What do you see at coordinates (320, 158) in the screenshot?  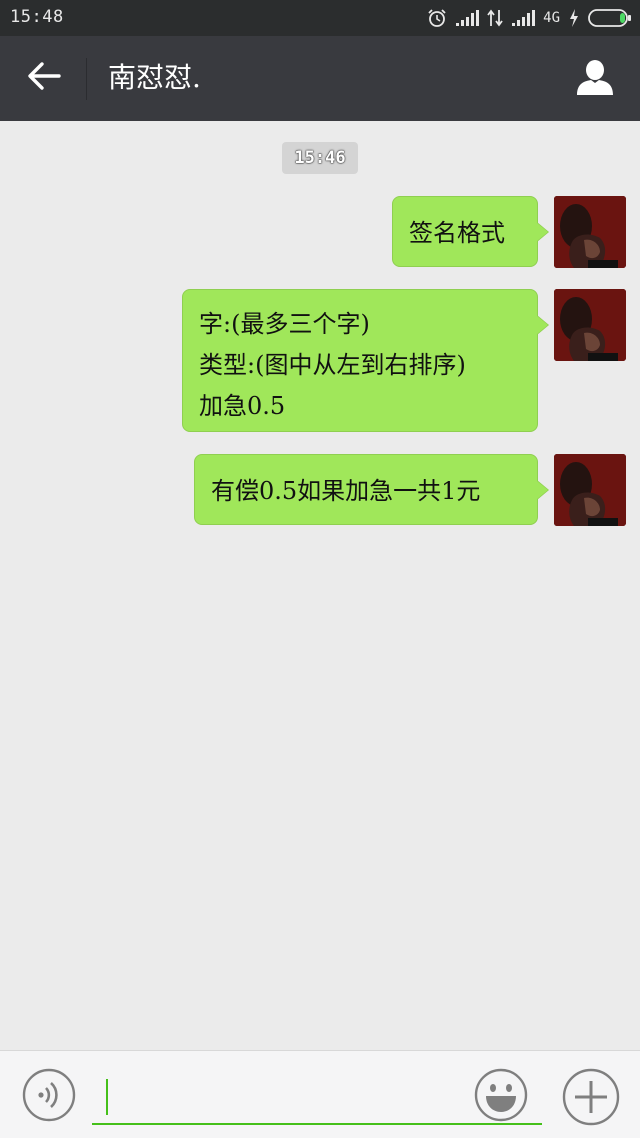 I see `message-timestamp: 15:46` at bounding box center [320, 158].